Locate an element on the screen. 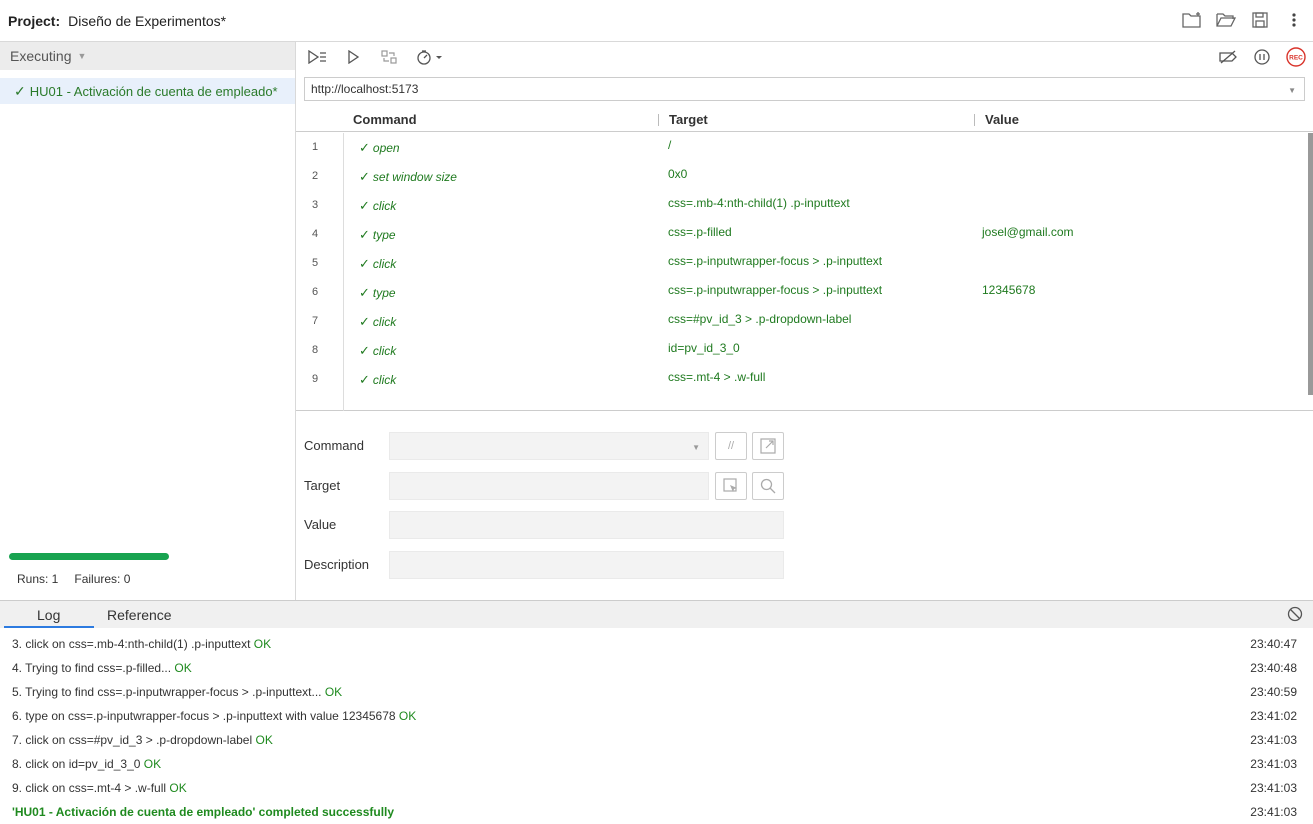 The width and height of the screenshot is (1313, 824). record-label: REC is located at coordinates (1296, 58).